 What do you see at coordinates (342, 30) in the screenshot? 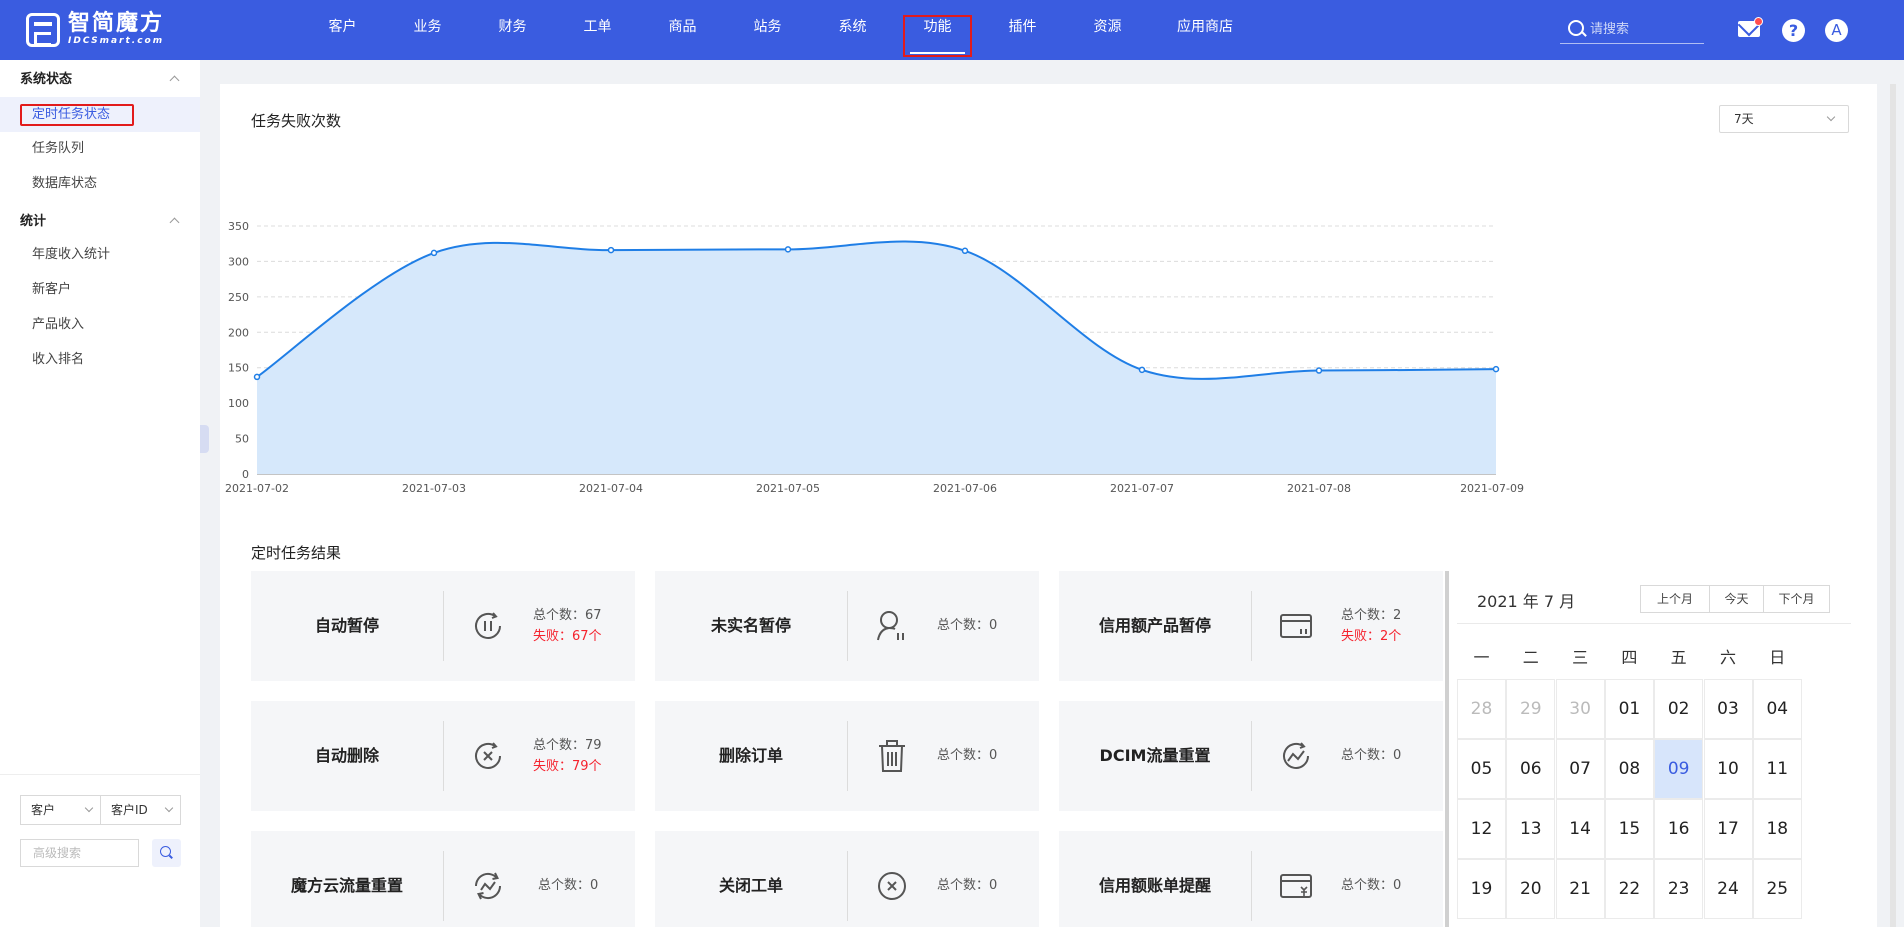
I see `nav-item-customer: 客户` at bounding box center [342, 30].